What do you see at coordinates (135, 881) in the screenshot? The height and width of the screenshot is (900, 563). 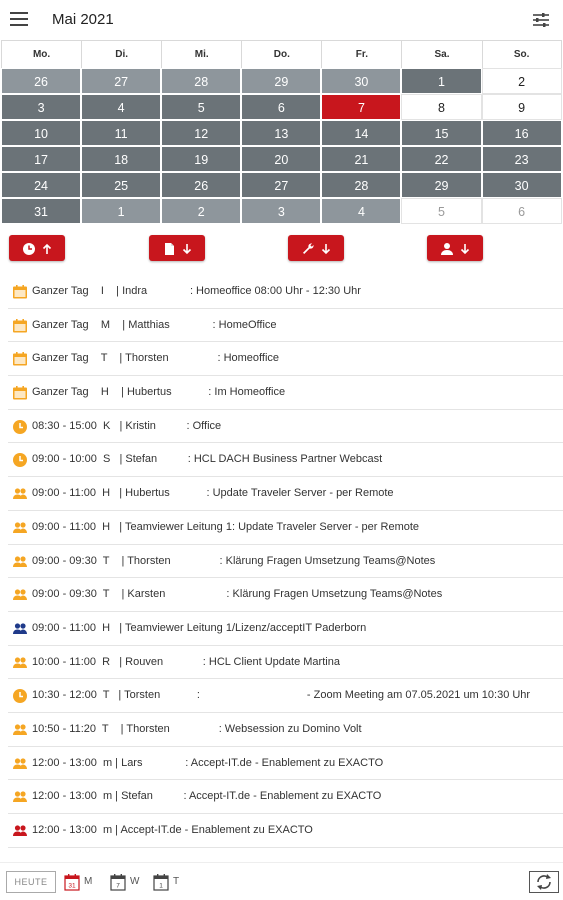 I see `view-label: W` at bounding box center [135, 881].